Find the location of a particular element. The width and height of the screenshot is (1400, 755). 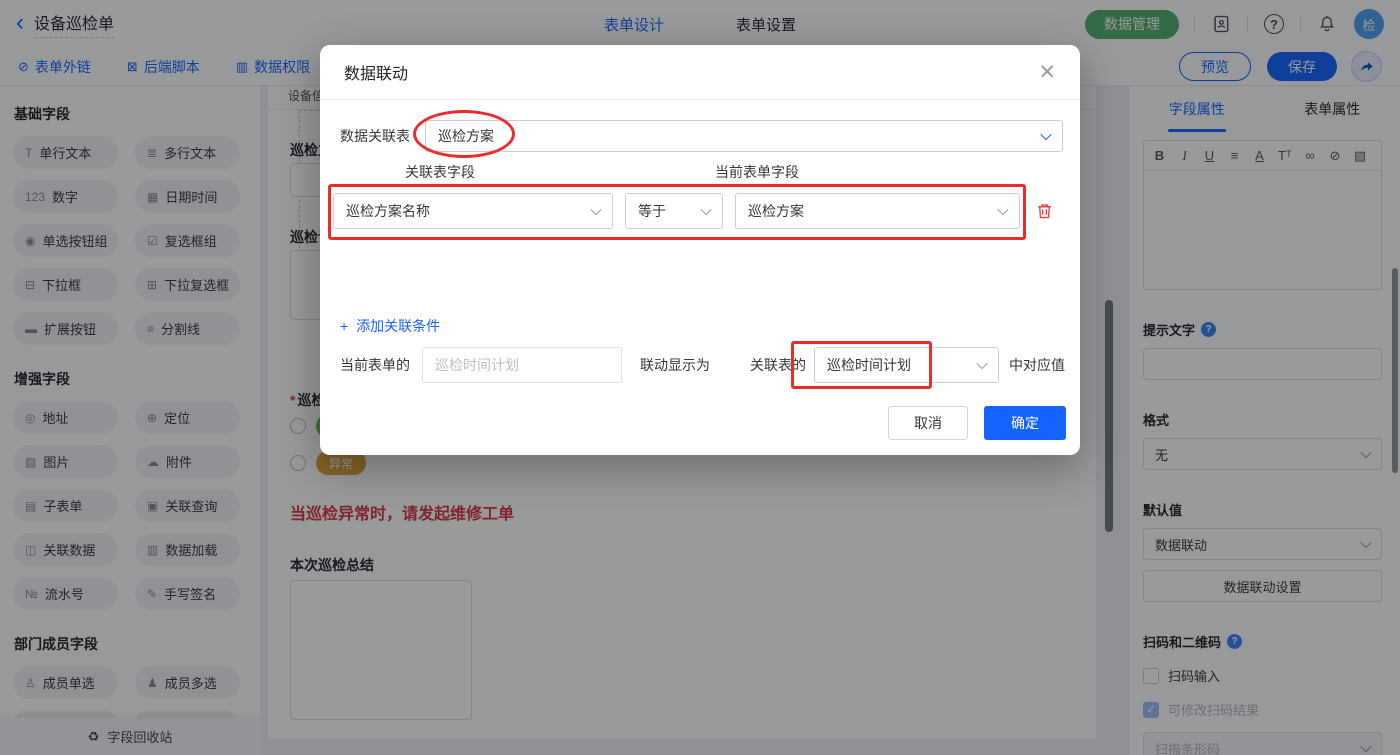

related-table-field-select: 巡检时间计划 is located at coordinates (906, 365).